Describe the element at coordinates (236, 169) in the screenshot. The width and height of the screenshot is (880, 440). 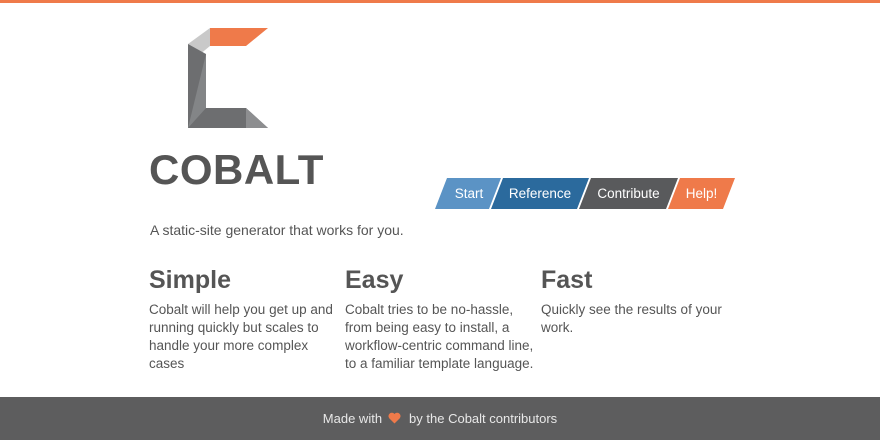
I see `page-title: COBALT` at that location.